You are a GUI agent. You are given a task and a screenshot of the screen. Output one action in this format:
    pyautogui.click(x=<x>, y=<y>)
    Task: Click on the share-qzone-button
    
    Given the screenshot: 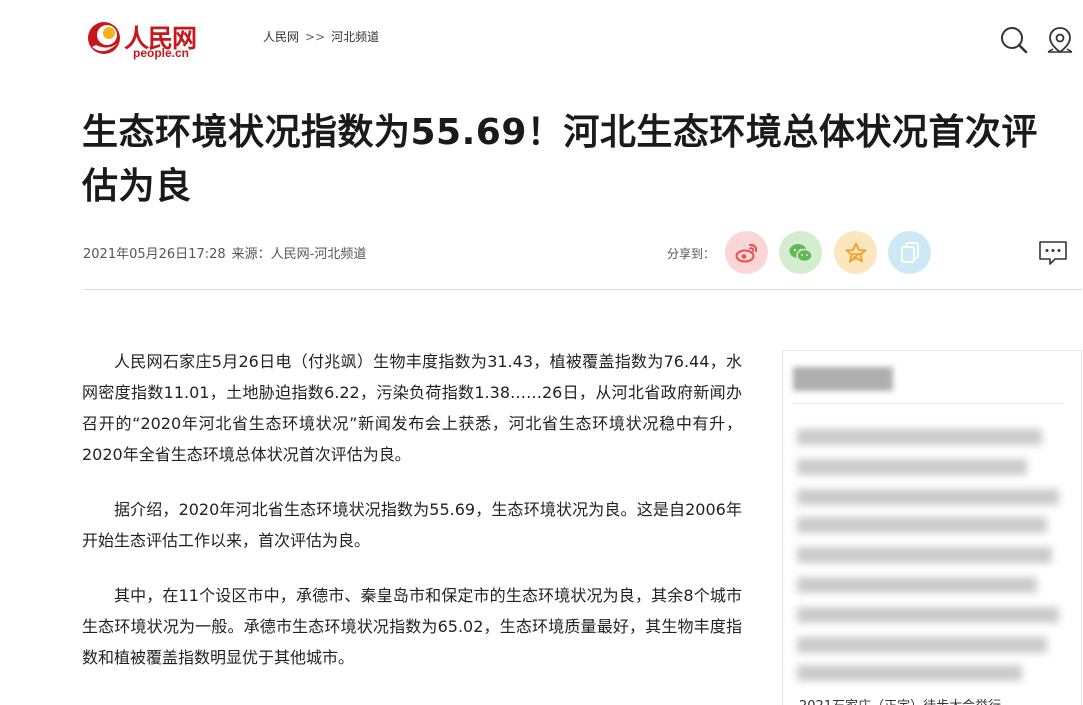 What is the action you would take?
    pyautogui.click(x=855, y=252)
    